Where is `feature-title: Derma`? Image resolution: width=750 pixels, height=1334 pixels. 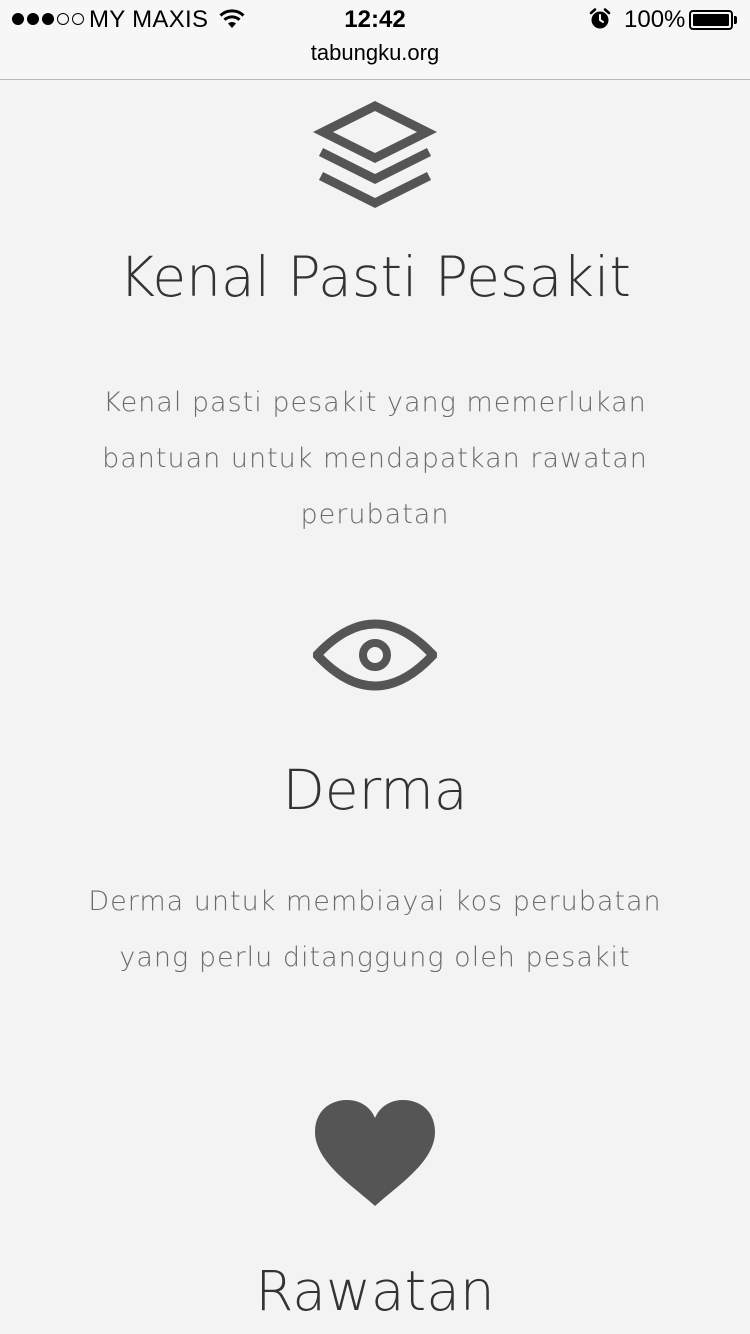 feature-title: Derma is located at coordinates (375, 790).